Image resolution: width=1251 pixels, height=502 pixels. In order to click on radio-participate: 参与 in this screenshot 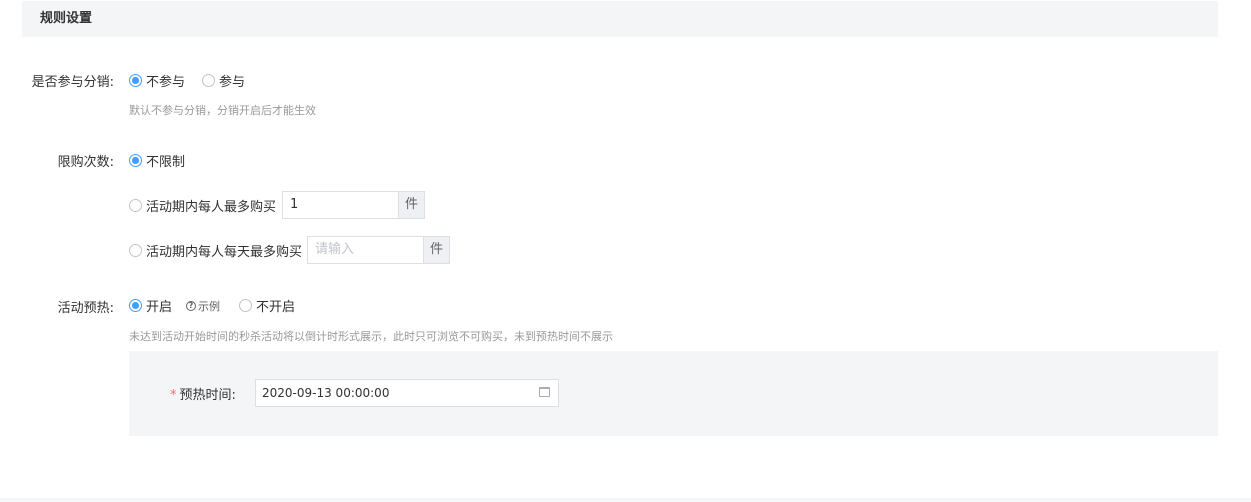, I will do `click(223, 80)`.